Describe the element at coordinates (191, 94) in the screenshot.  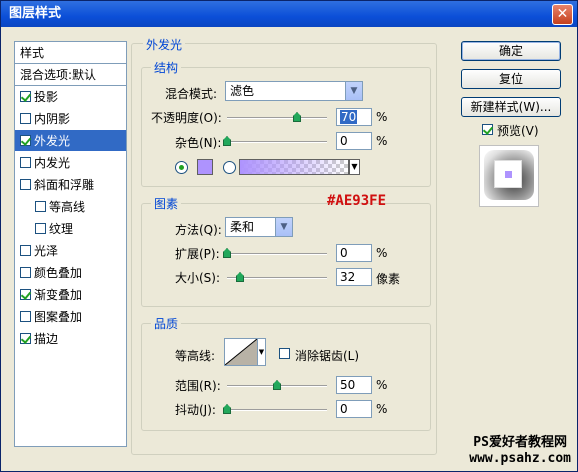
I see `blend-mode-label: 混合模式:` at that location.